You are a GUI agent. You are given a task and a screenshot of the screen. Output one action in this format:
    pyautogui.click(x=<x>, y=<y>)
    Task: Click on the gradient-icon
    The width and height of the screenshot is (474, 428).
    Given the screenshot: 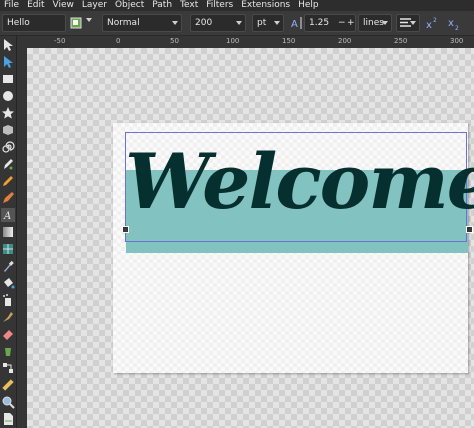 What is the action you would take?
    pyautogui.click(x=8, y=232)
    